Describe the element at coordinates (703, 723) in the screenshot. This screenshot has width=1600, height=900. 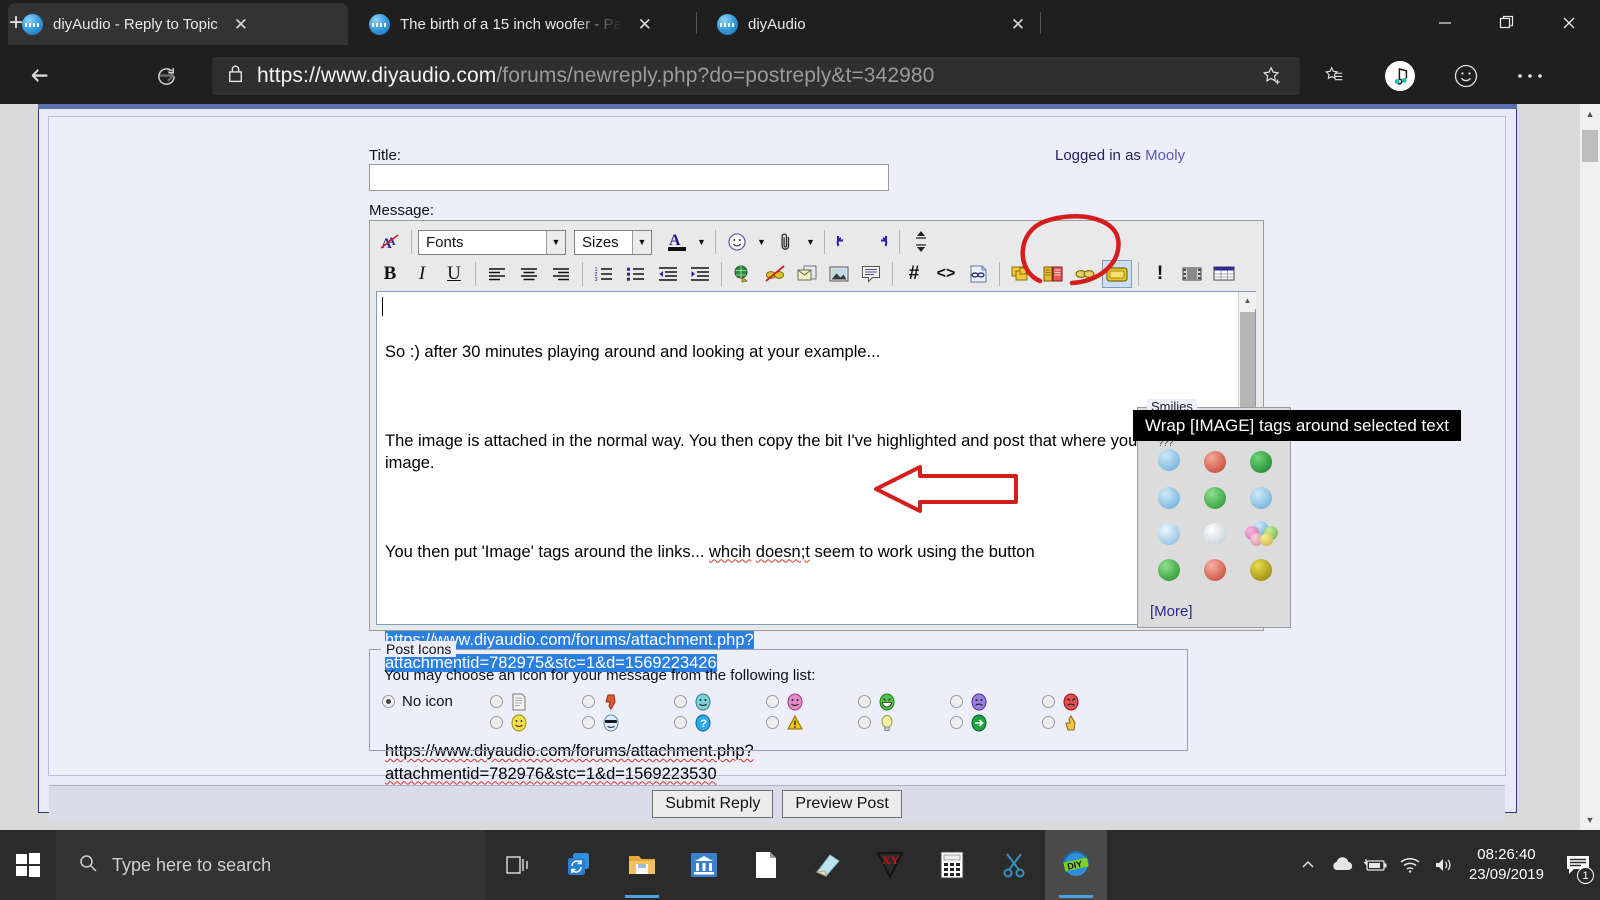
I see `icon-question-blue: ?` at that location.